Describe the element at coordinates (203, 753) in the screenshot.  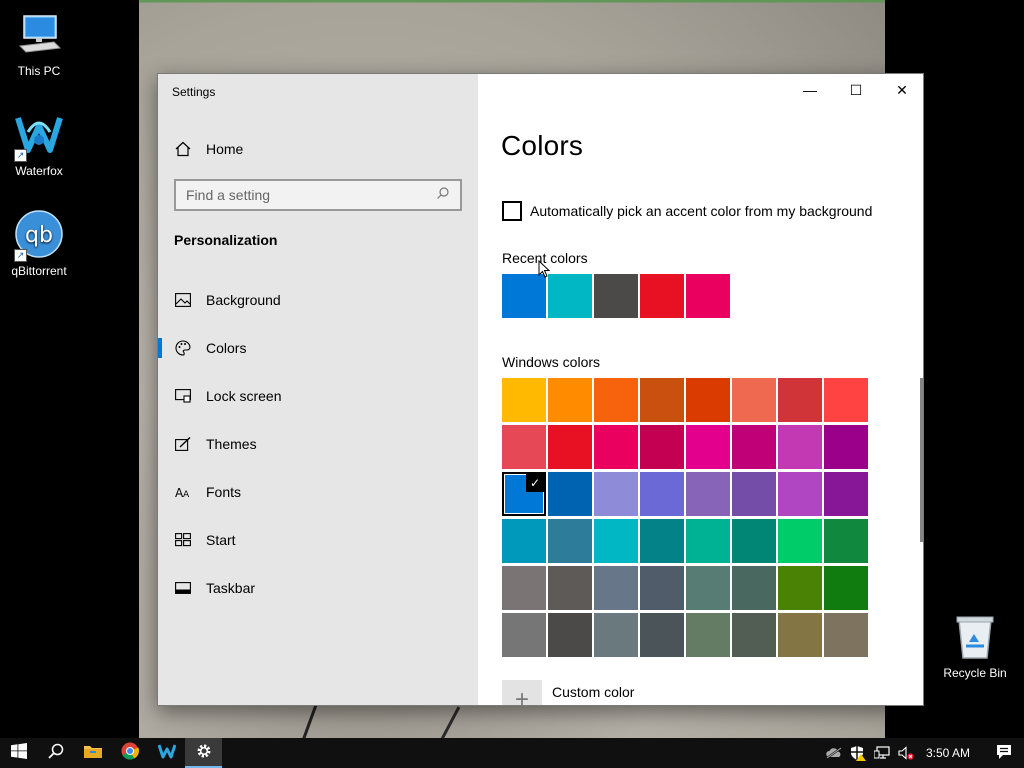
I see `settings-button` at that location.